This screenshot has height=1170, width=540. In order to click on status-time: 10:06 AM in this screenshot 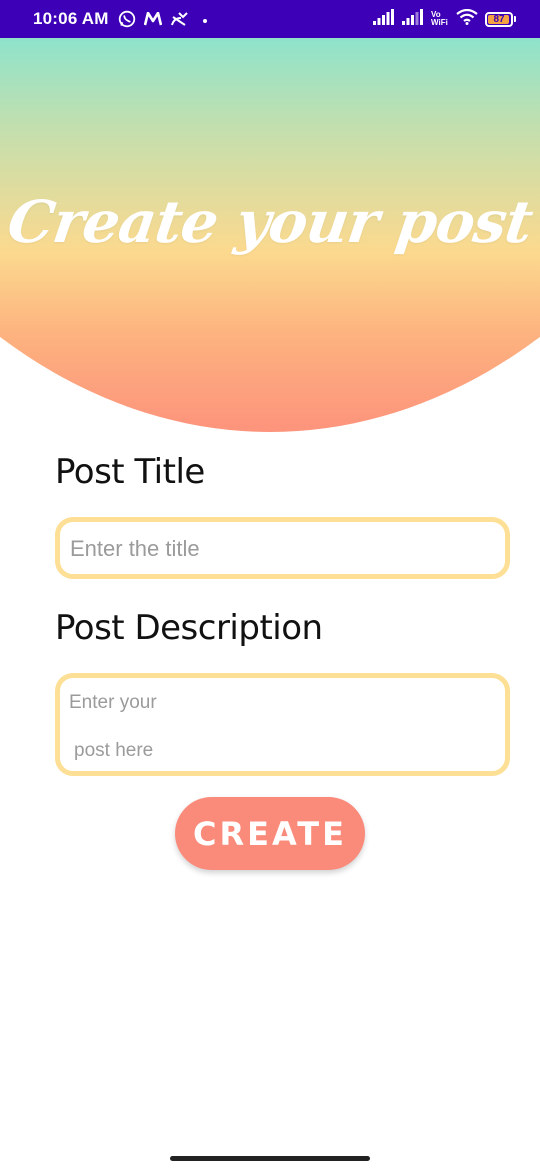, I will do `click(71, 18)`.